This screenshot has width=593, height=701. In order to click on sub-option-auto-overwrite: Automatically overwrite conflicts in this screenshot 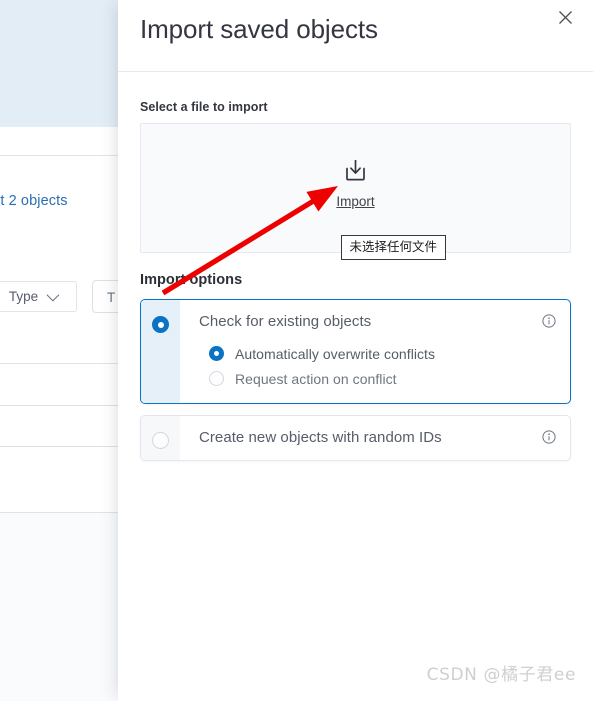, I will do `click(389, 353)`.